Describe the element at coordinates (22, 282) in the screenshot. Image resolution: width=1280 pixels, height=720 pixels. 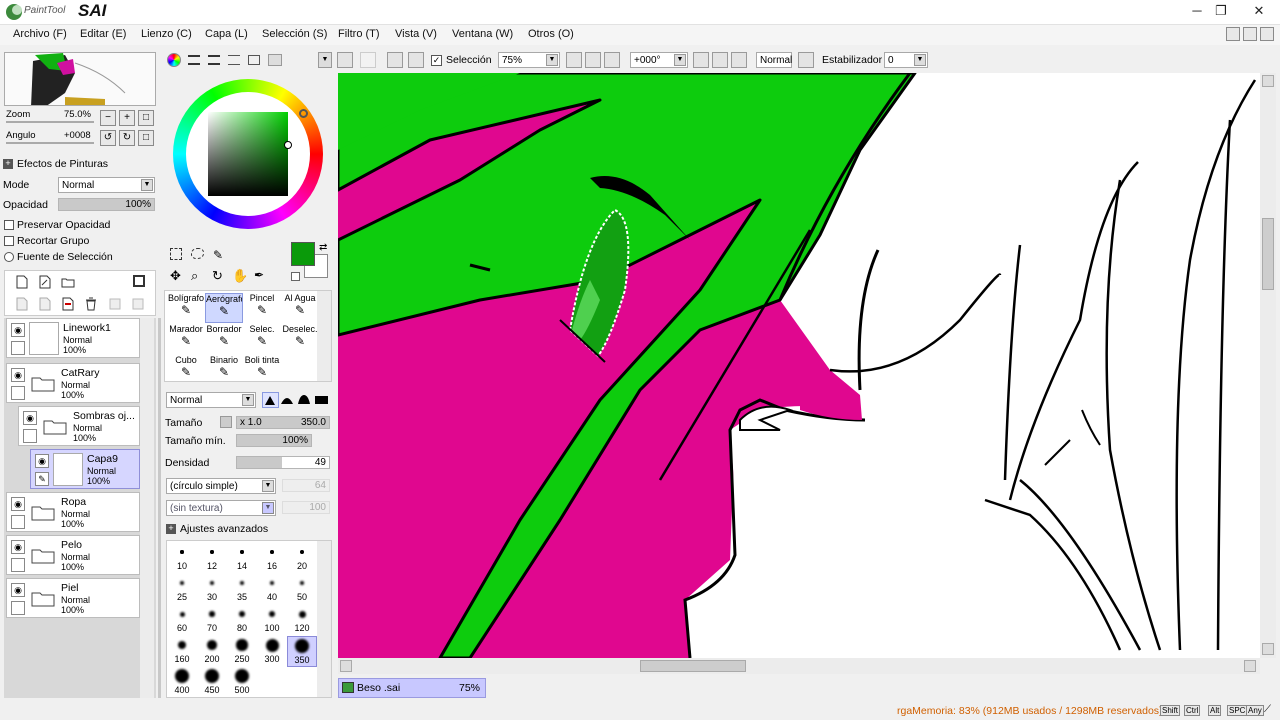
I see `new-layer-icon` at that location.